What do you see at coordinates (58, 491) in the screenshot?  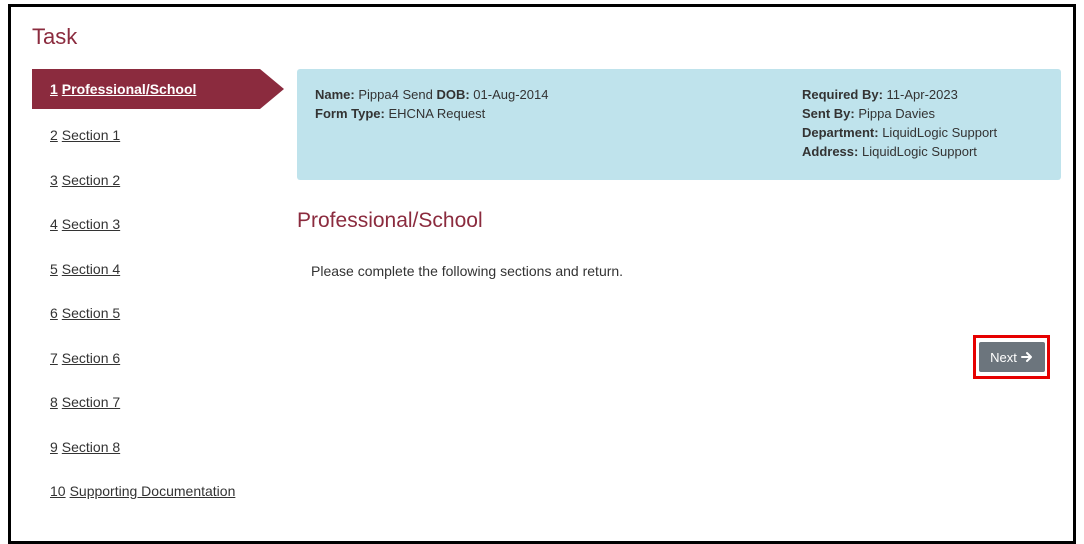 I see `nav-item-number: 10` at bounding box center [58, 491].